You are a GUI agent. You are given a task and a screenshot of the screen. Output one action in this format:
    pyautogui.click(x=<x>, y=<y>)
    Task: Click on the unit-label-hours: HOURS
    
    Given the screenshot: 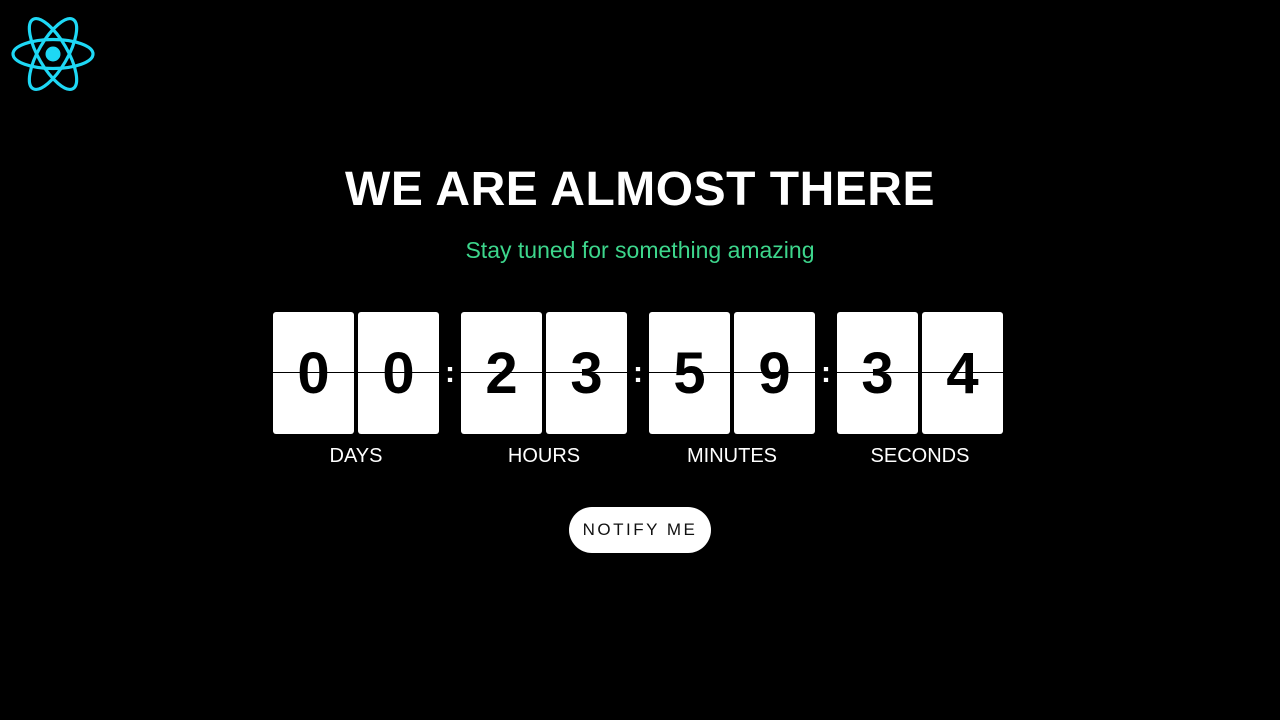 What is the action you would take?
    pyautogui.click(x=544, y=456)
    